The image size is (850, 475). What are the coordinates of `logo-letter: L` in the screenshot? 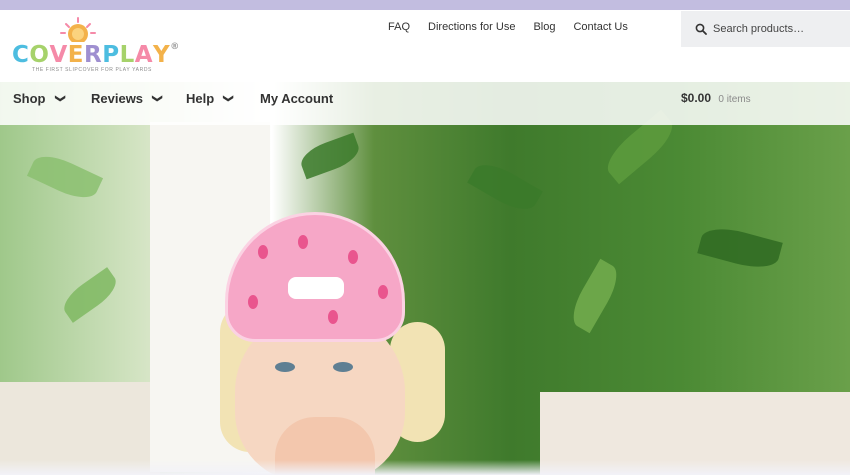 It's located at (127, 55).